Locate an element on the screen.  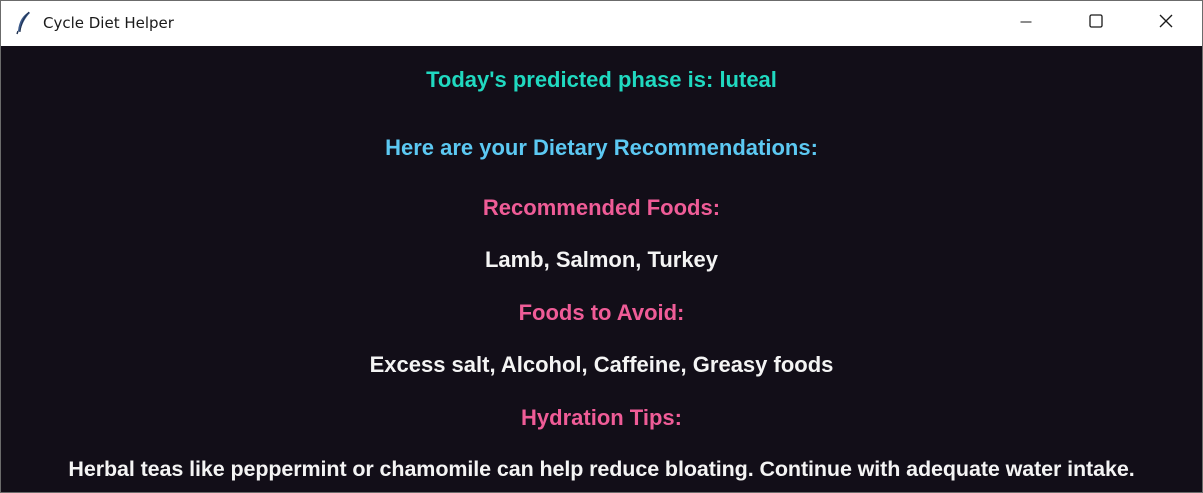
phase-label: Today's predicted phase is: luteal is located at coordinates (601, 79).